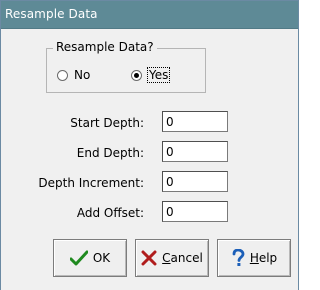 The height and width of the screenshot is (290, 320). I want to click on ok-button: OK, so click(90, 258).